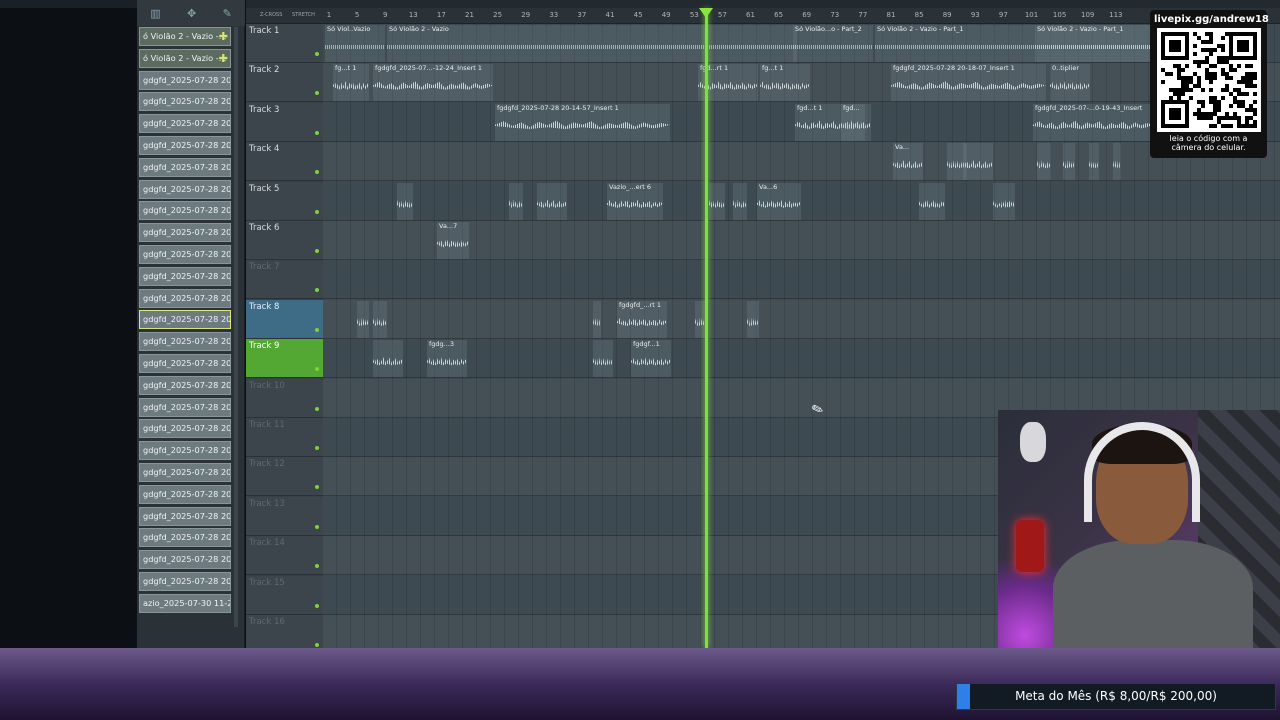 This screenshot has height=720, width=1280. Describe the element at coordinates (284, 240) in the screenshot. I see `track-header: Track 6` at that location.